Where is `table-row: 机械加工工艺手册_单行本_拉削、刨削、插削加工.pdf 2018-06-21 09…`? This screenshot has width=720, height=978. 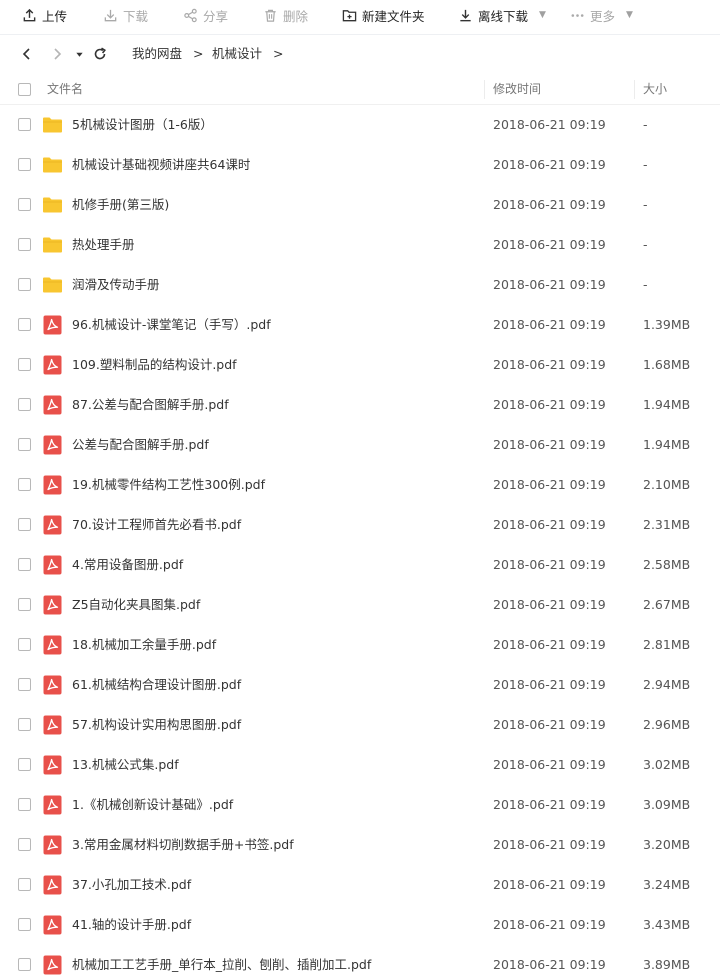
table-row: 机械加工工艺手册_单行本_拉削、刨削、插削加工.pdf 2018-06-21 09… is located at coordinates (360, 961).